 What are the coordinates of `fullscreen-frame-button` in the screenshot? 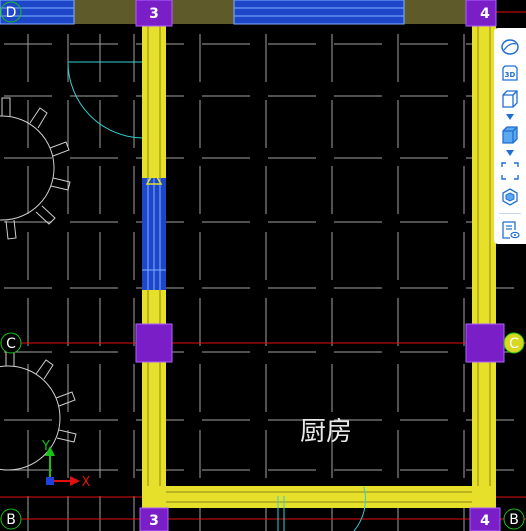 It's located at (510, 171).